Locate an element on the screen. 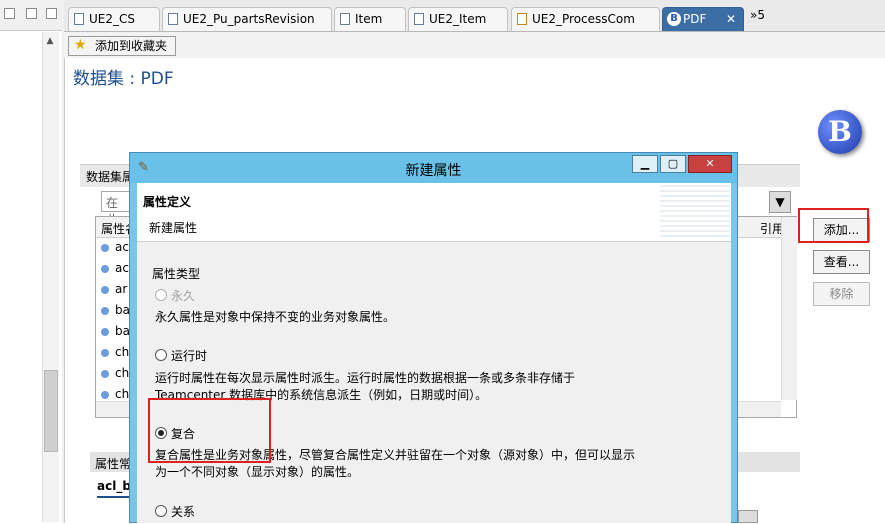  radio-runtime-label: 运行时 is located at coordinates (189, 356).